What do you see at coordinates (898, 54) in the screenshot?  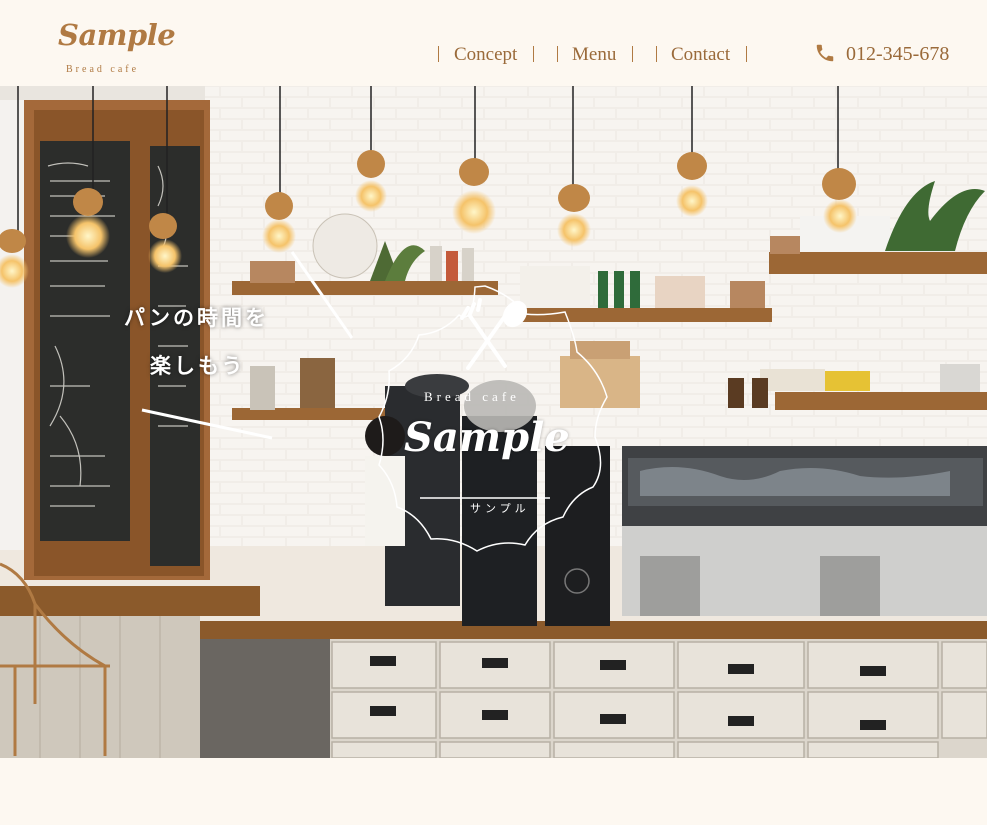 I see `phone-number: 012-345-678` at bounding box center [898, 54].